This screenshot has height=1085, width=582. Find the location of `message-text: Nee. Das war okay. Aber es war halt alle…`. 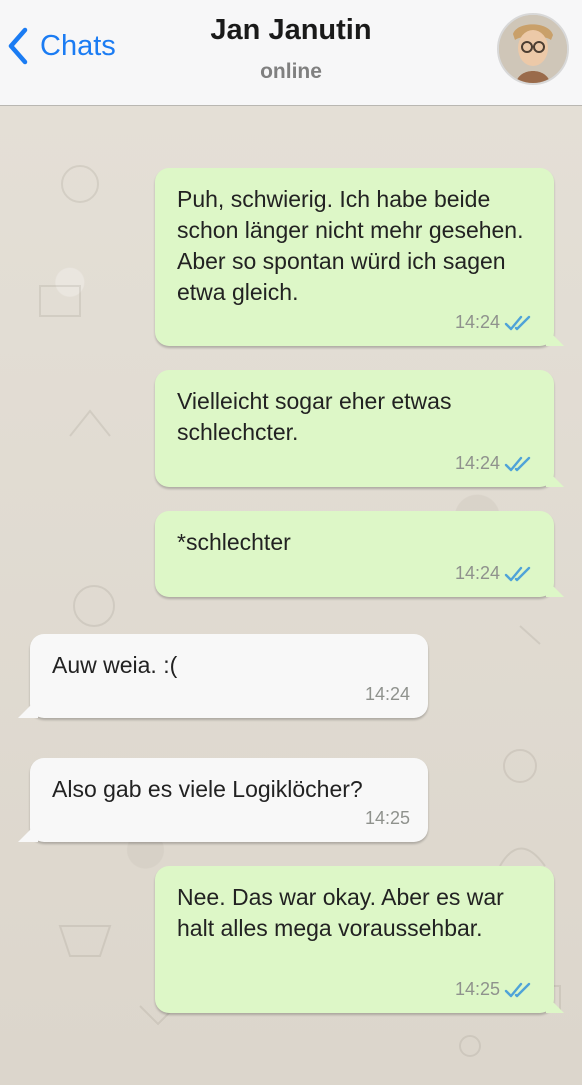

message-text: Nee. Das war okay. Aber es war halt alle… is located at coordinates (340, 912).